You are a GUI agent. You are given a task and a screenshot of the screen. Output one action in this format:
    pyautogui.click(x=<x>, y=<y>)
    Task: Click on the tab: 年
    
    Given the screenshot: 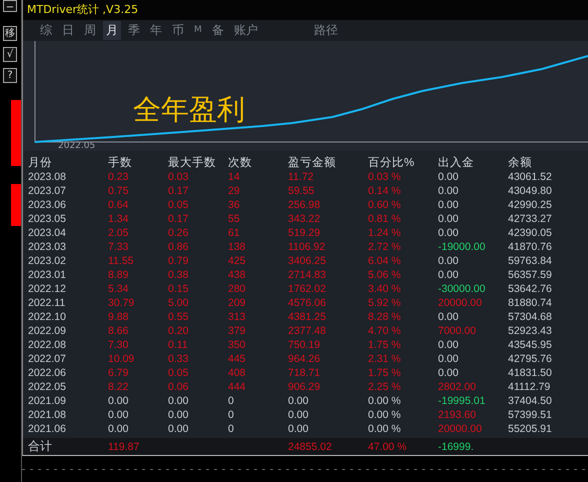 What is the action you would take?
    pyautogui.click(x=156, y=30)
    